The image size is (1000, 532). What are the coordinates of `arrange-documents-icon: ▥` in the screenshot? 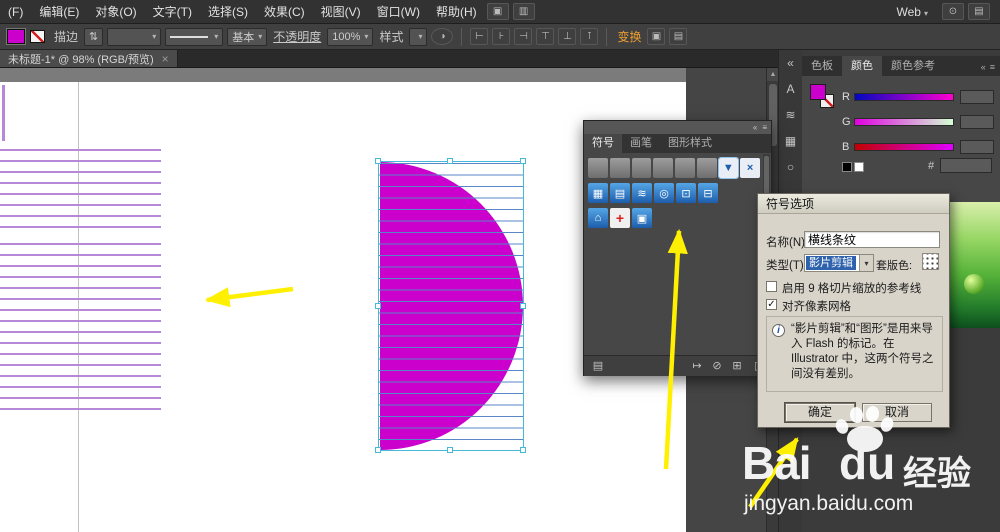 It's located at (523, 11).